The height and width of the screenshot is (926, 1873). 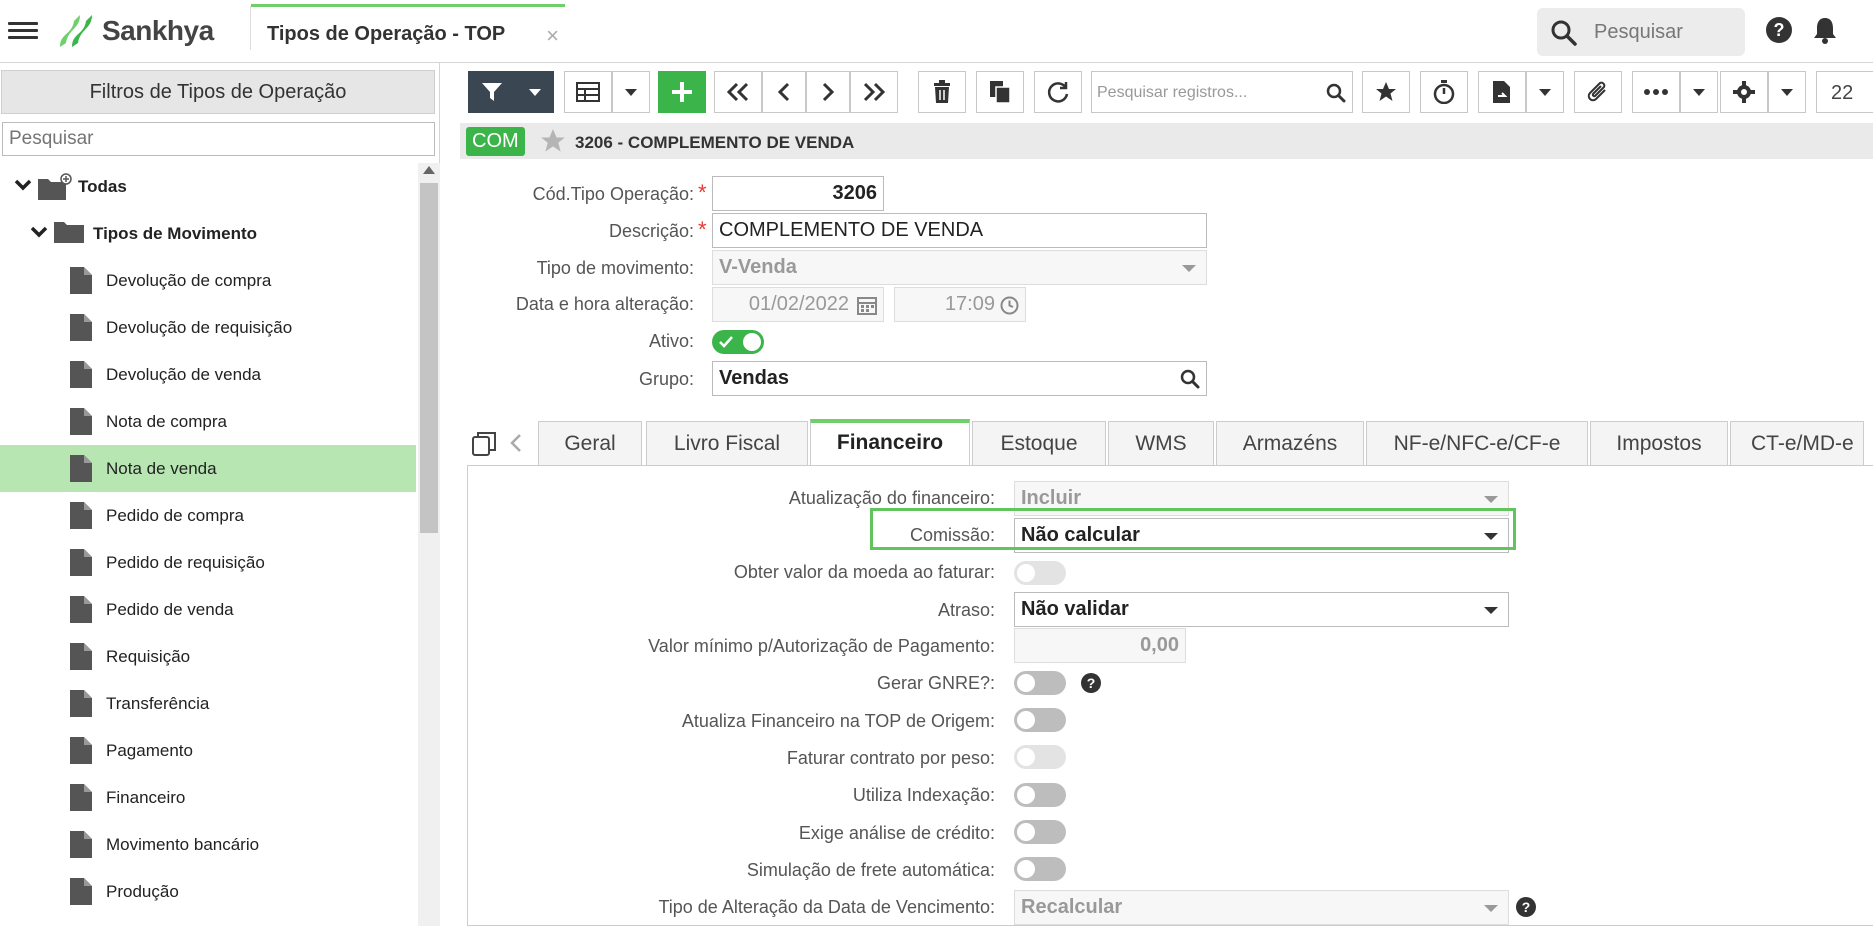 I want to click on valor-minimo-label: Valor mínimo p/Autorização de Pagamento:, so click(x=821, y=646).